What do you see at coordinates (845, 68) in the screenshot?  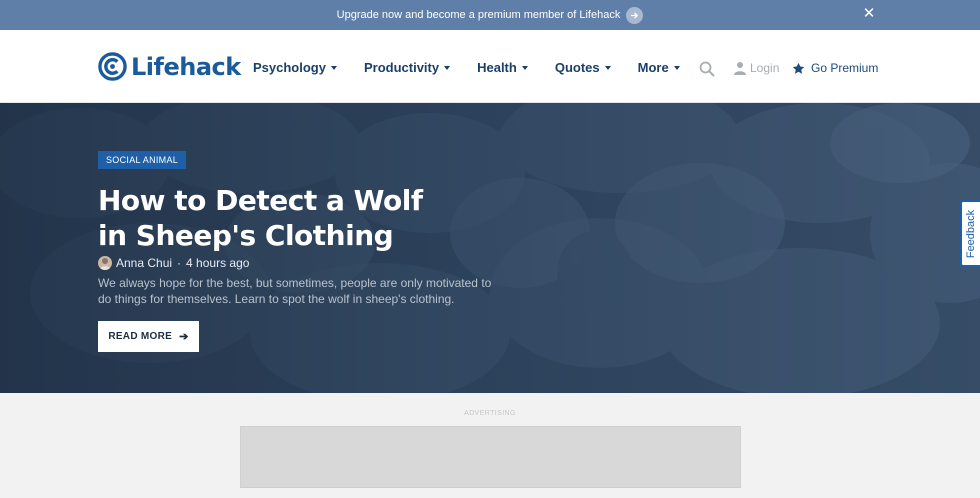 I see `go-premium-label: Go Premium` at bounding box center [845, 68].